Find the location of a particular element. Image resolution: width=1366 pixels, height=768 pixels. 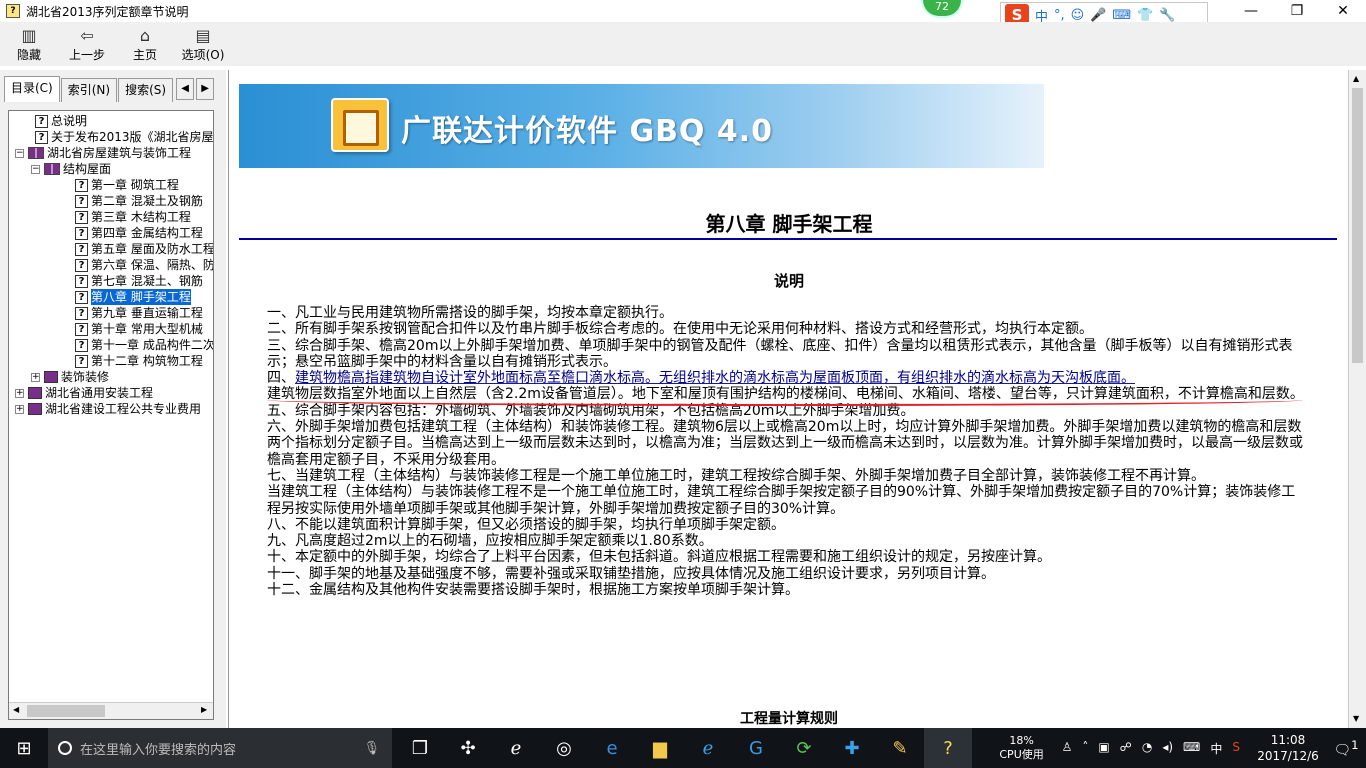

notification-center-icon: 🗨1 is located at coordinates (1346, 748).